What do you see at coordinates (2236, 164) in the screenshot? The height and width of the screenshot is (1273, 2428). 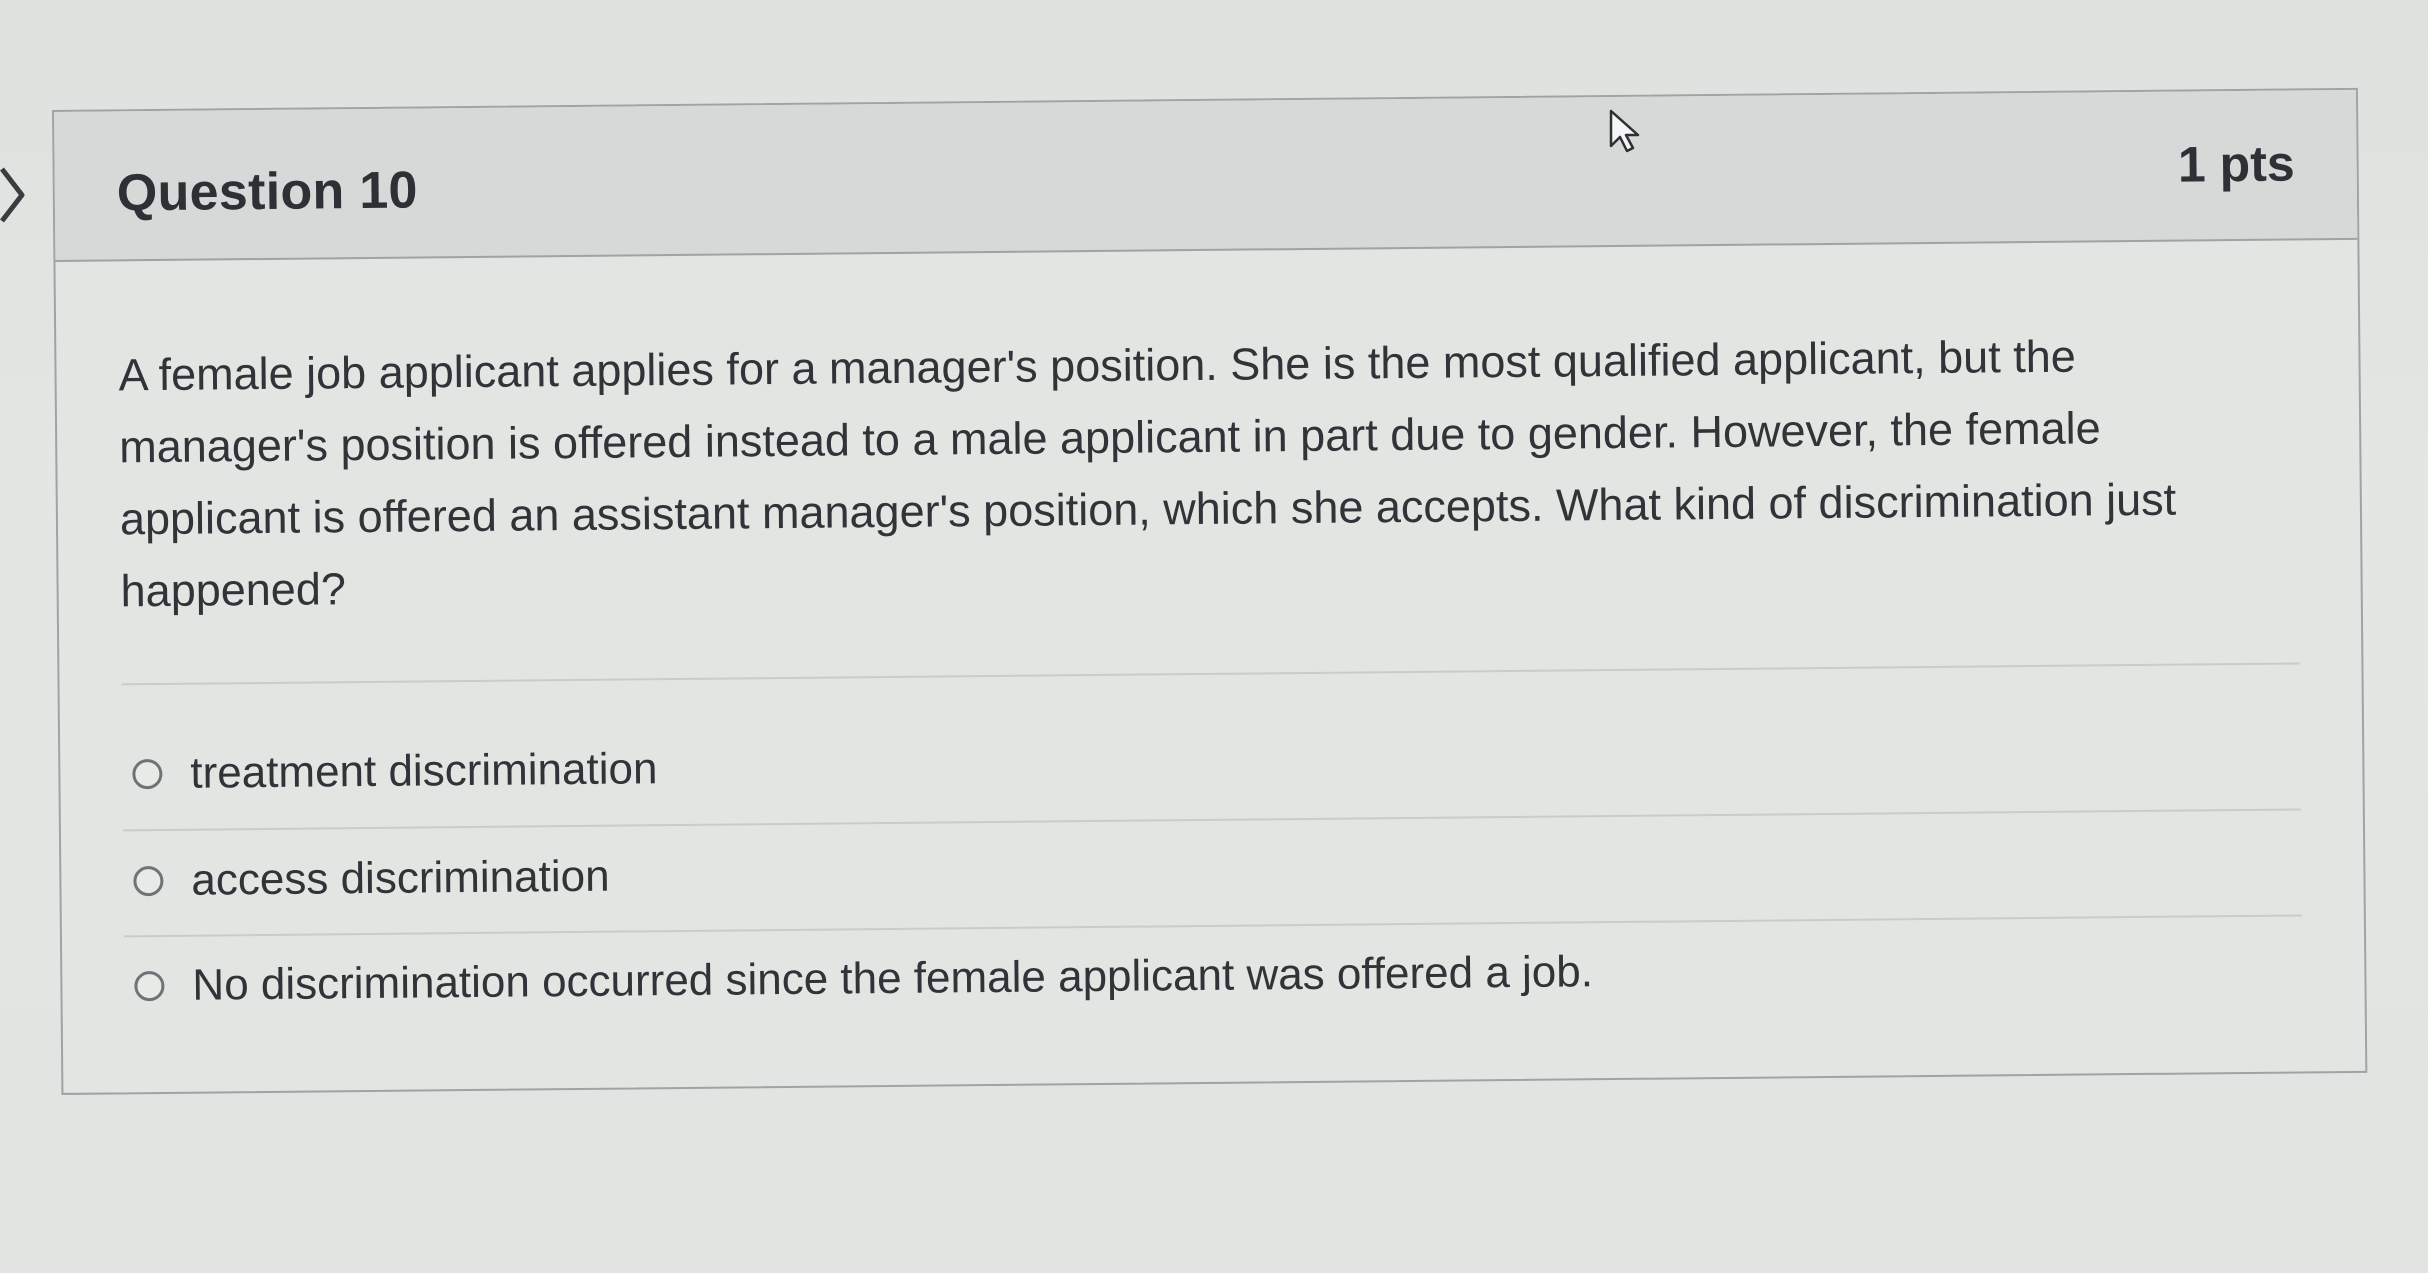 I see `question-points: 1 pts` at bounding box center [2236, 164].